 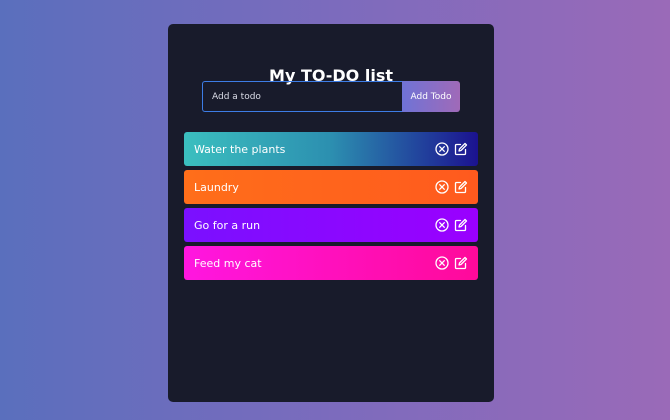 I want to click on todo-item: Water the plants, so click(x=331, y=149).